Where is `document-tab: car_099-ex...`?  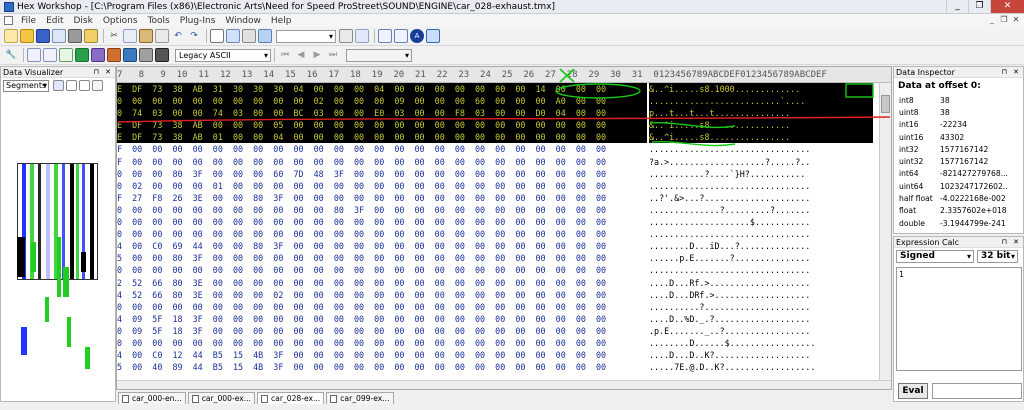
document-tab: car_099-ex... is located at coordinates (360, 398).